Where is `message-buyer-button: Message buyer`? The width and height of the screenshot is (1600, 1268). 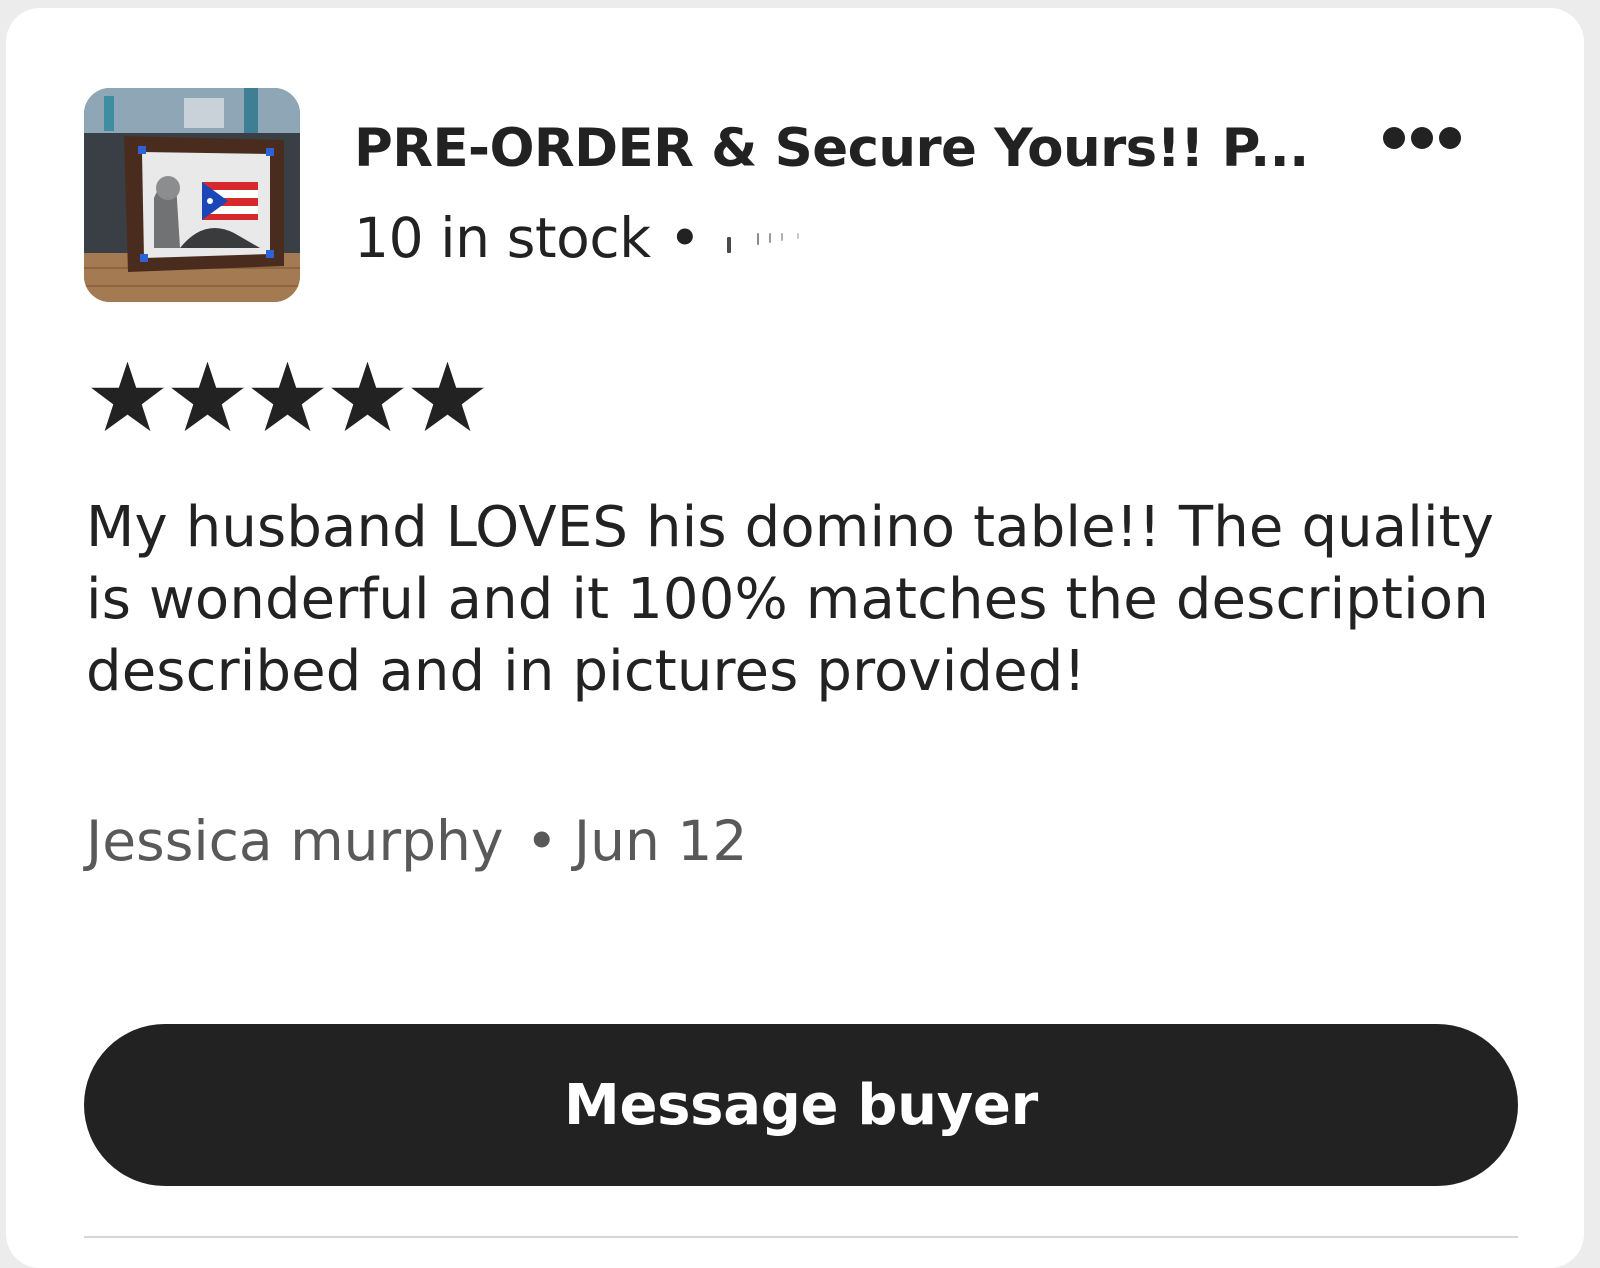
message-buyer-button: Message buyer is located at coordinates (801, 1105).